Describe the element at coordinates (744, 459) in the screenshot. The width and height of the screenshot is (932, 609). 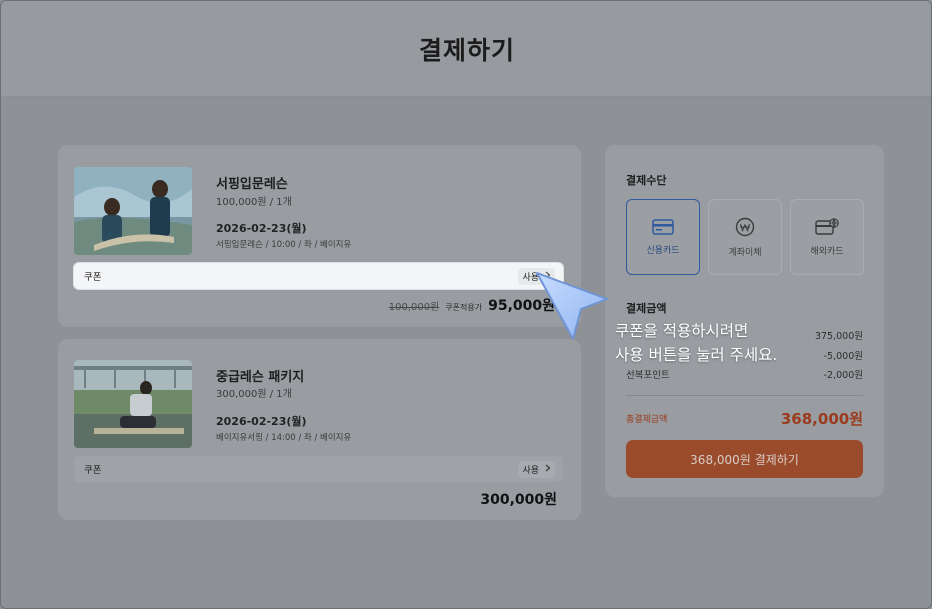
I see `pay-button: 368,000원 결제하기` at that location.